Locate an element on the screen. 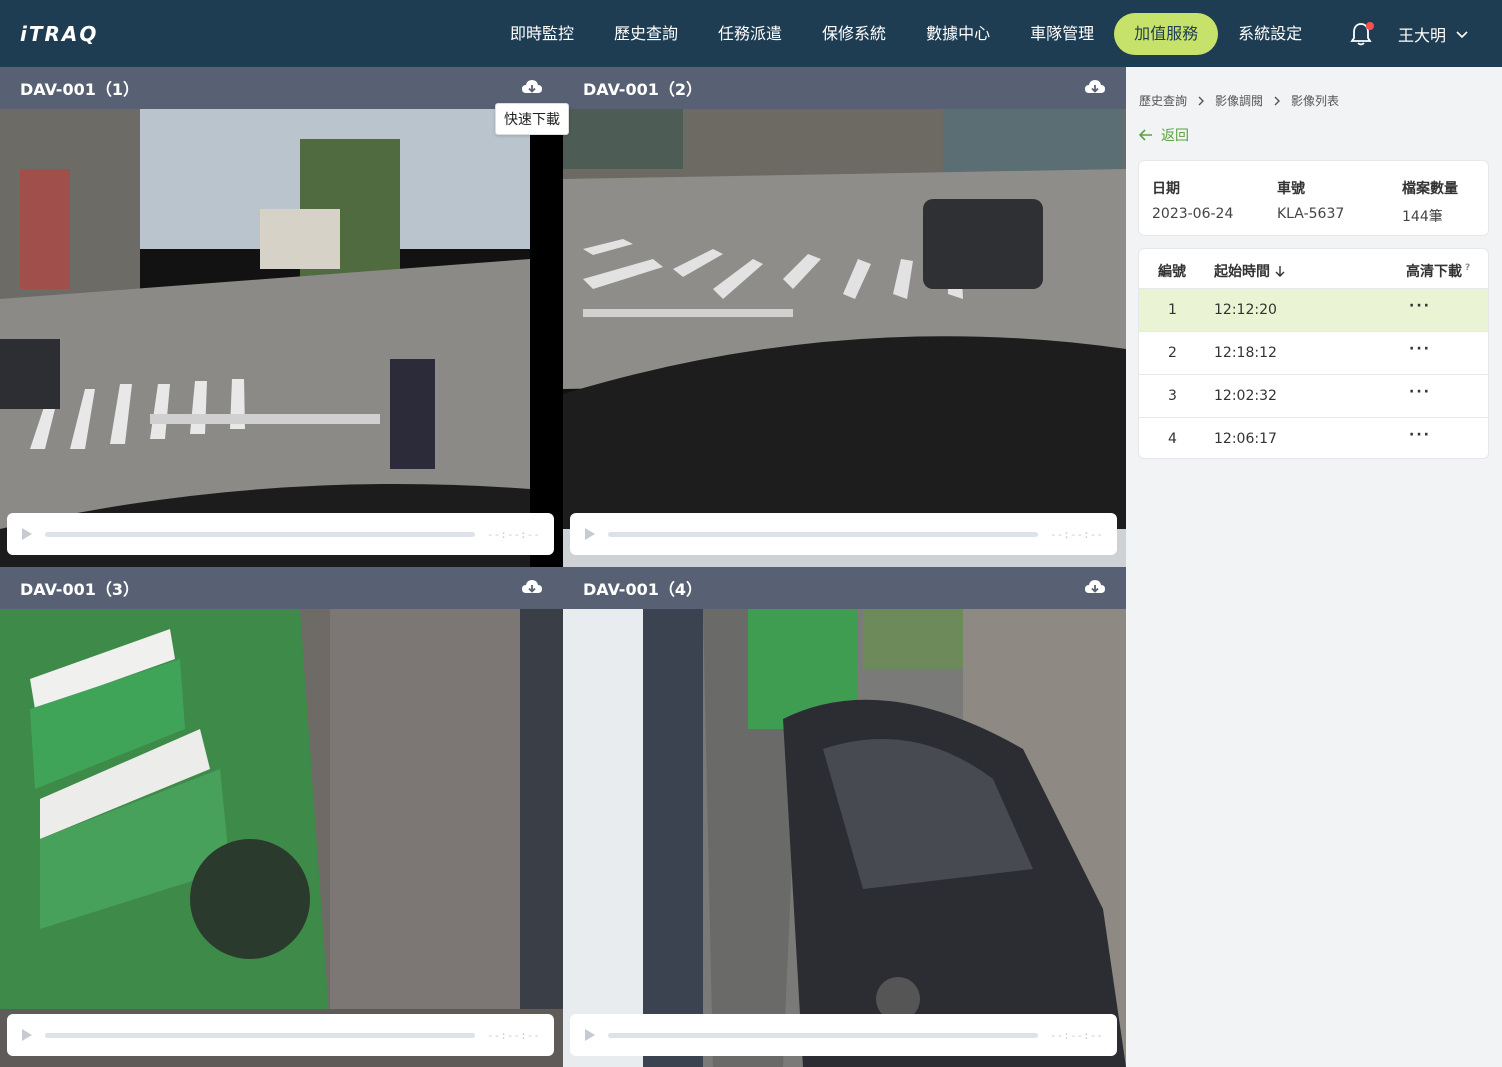 The height and width of the screenshot is (1067, 1502). user-menu: 王大明 is located at coordinates (1433, 34).